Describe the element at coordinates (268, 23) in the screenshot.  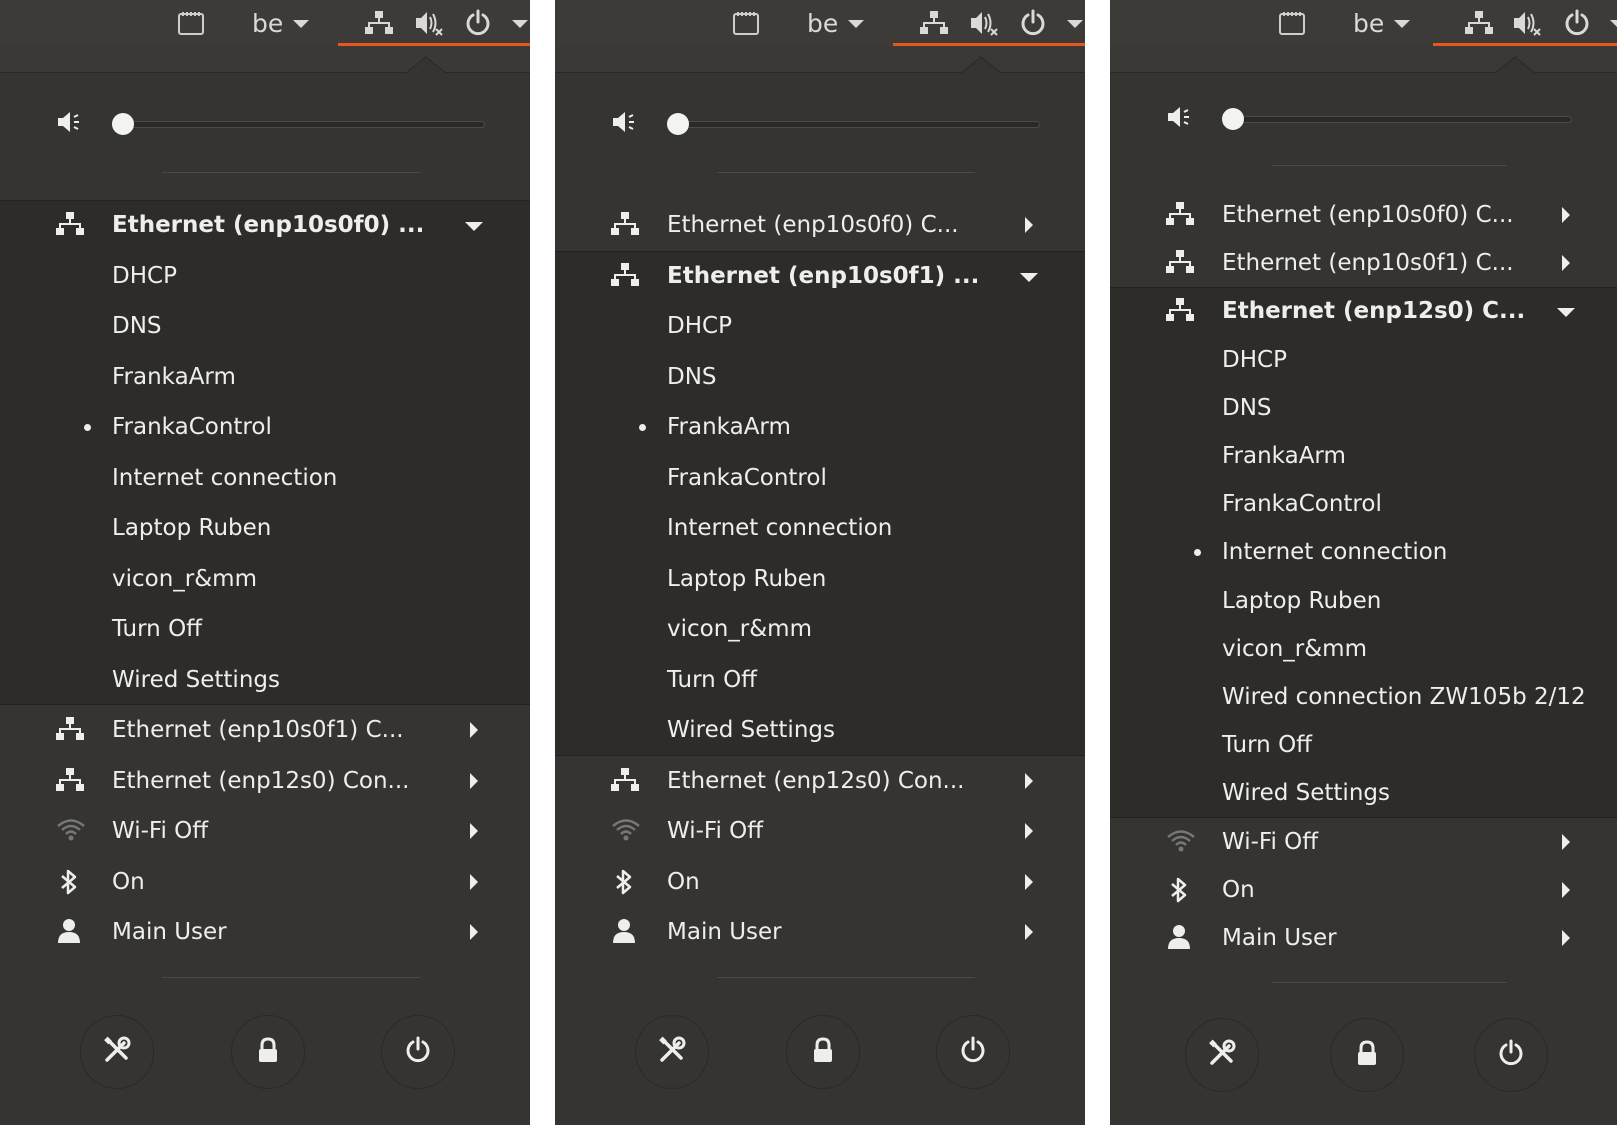
I see `keyboard-layout-label: be` at that location.